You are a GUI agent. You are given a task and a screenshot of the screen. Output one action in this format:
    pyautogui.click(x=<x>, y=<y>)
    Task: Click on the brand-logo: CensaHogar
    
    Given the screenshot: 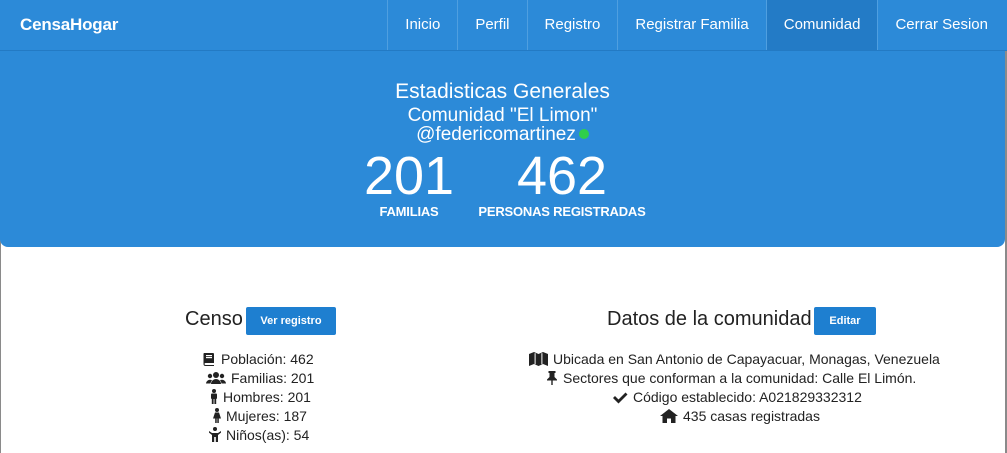 What is the action you would take?
    pyautogui.click(x=69, y=25)
    